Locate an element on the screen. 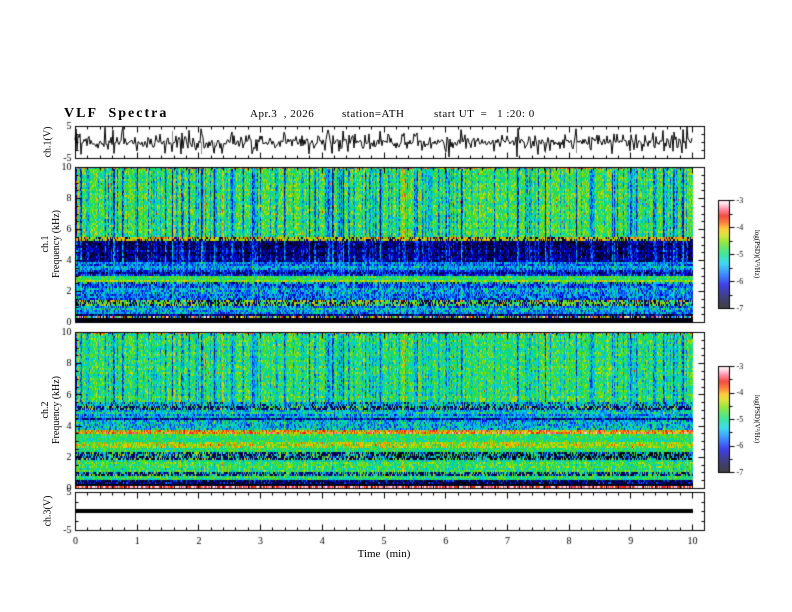  colorbar1-label: log(PSD)(V²/Hz) is located at coordinates (757, 254).